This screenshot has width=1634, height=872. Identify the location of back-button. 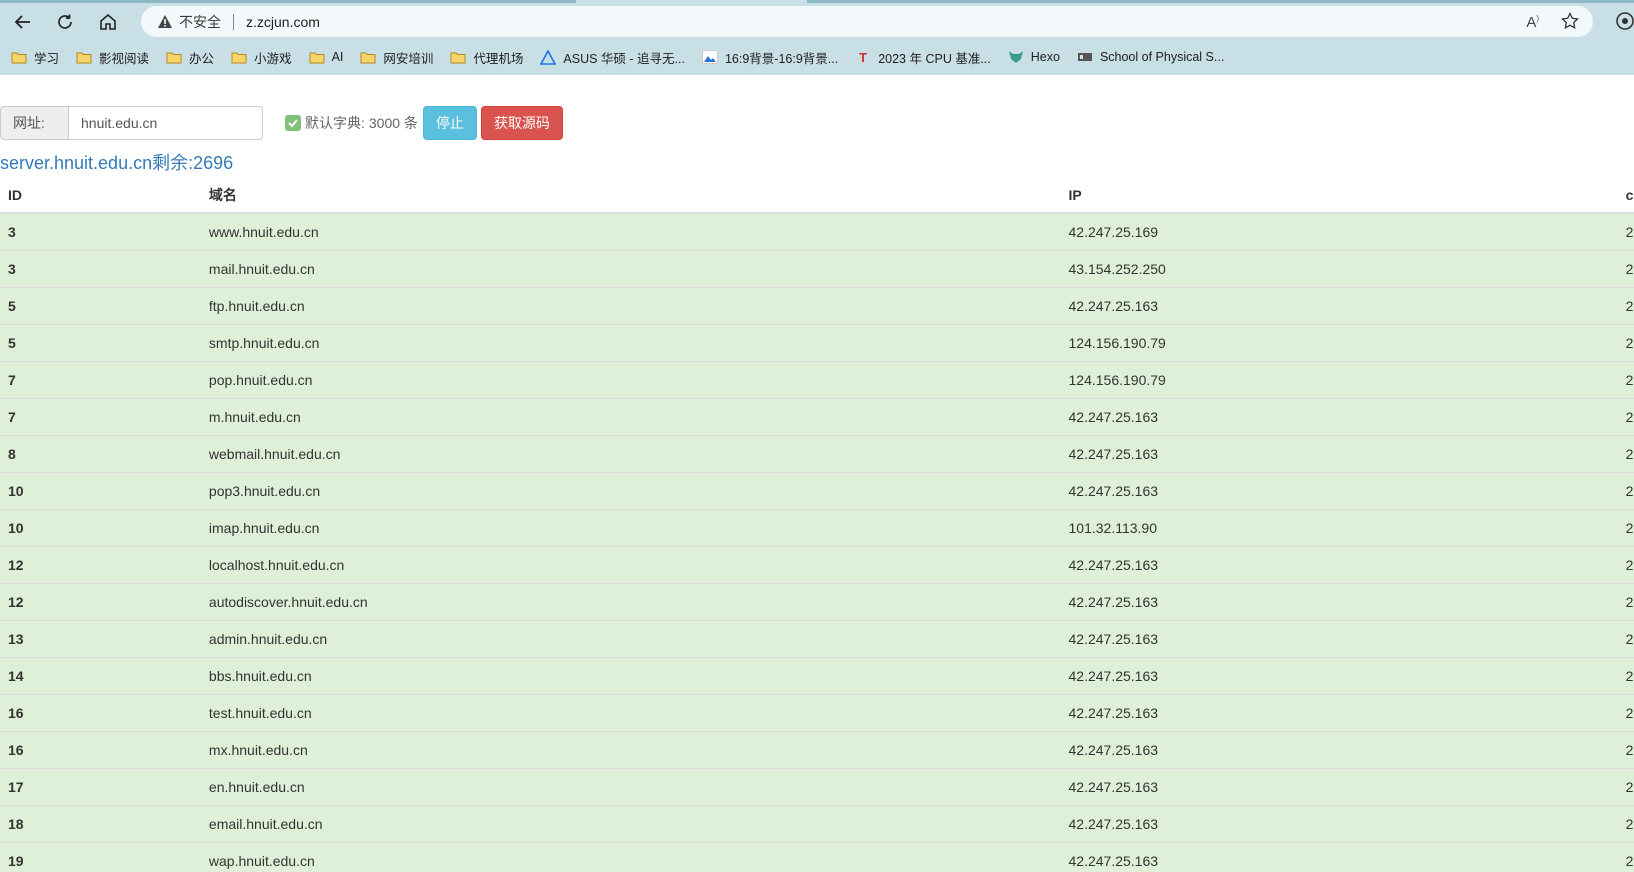
(23, 22).